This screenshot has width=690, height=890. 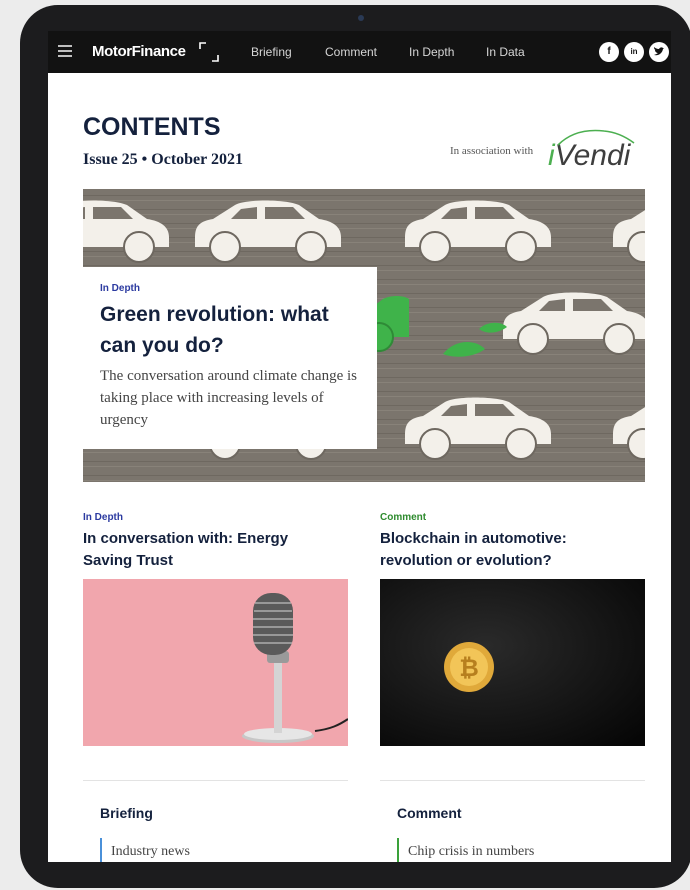 I want to click on section-title-briefing: Briefing, so click(x=126, y=813).